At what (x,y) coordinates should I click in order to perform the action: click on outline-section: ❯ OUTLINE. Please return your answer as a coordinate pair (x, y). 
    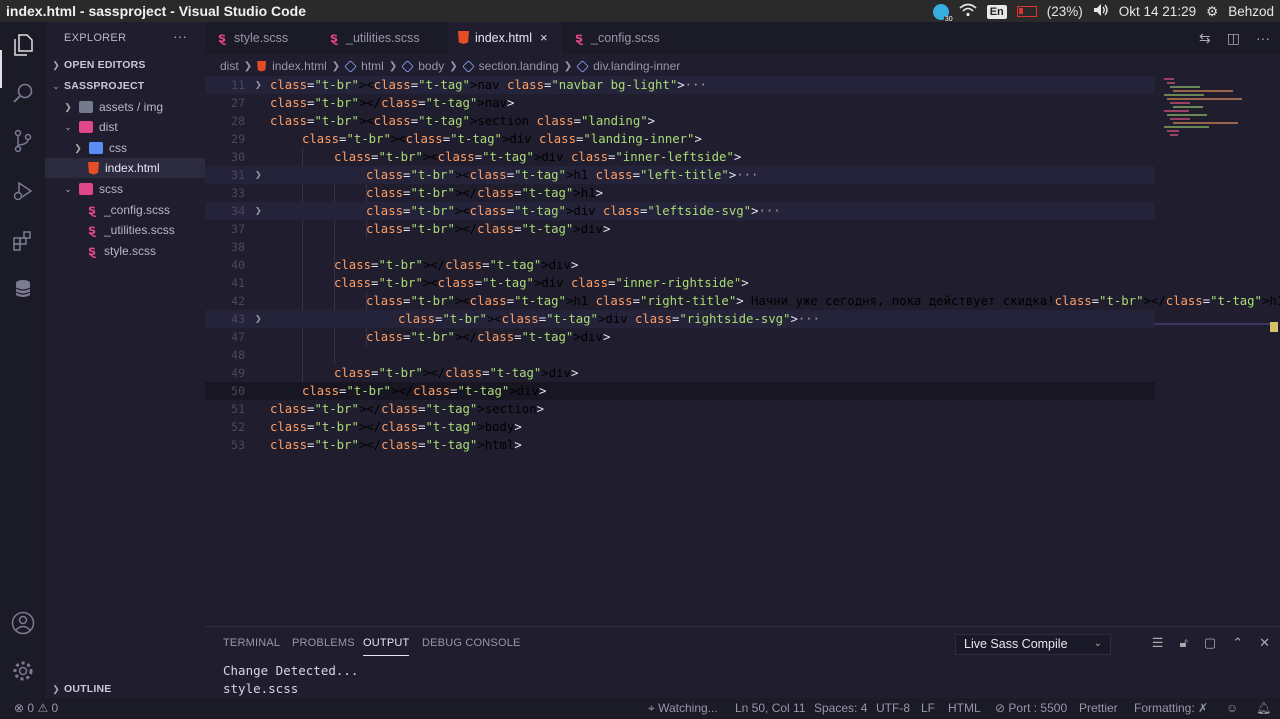
    Looking at the image, I should click on (125, 689).